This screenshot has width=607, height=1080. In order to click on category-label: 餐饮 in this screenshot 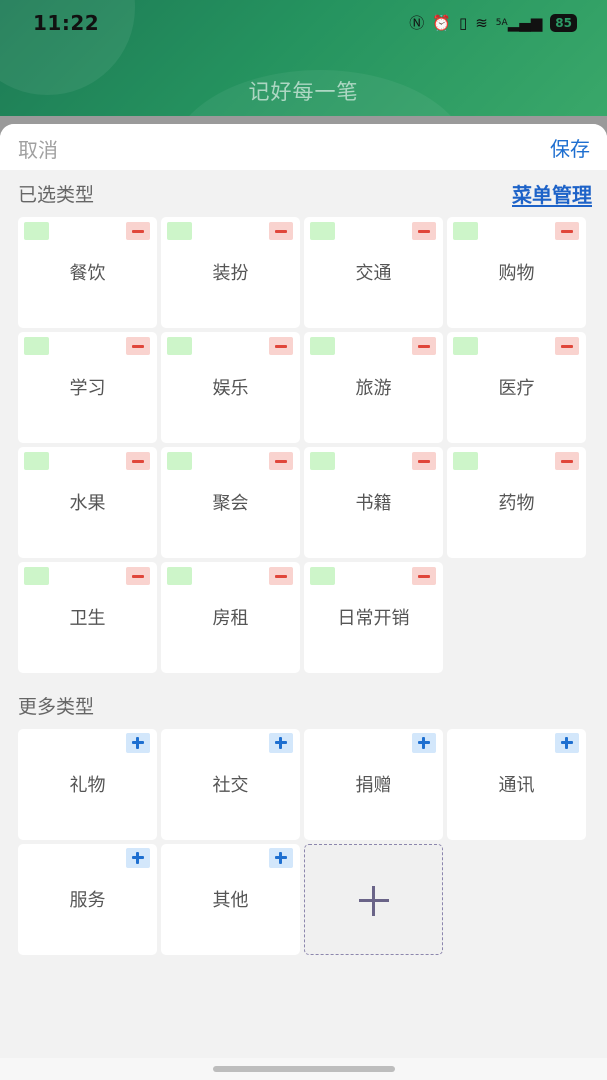, I will do `click(87, 273)`.